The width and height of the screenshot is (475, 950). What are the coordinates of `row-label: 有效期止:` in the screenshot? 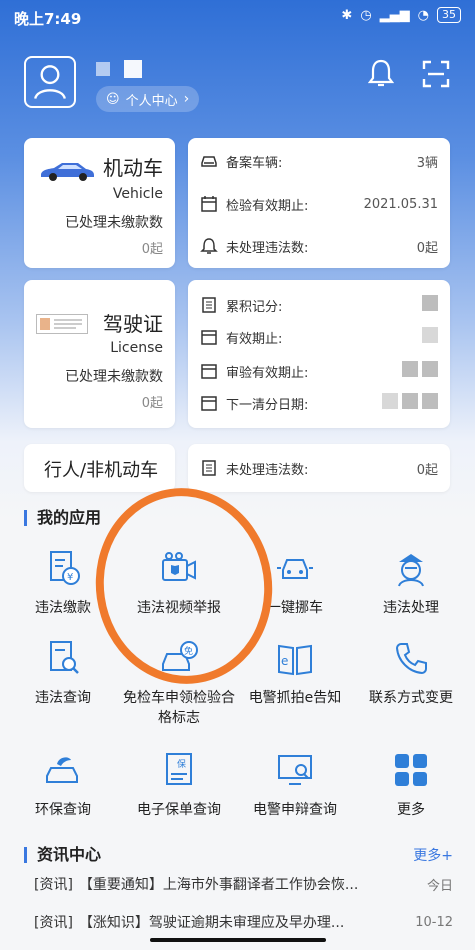 It's located at (254, 339).